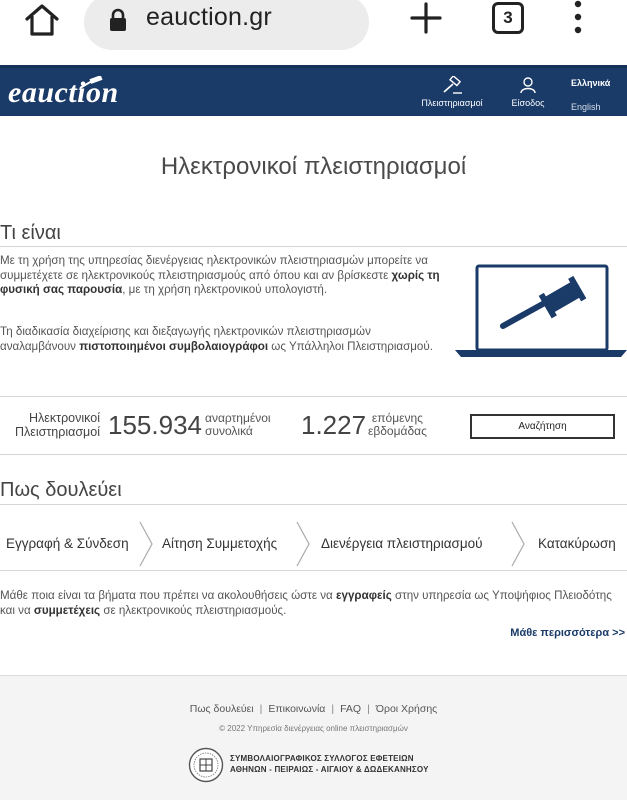 The width and height of the screenshot is (627, 800). What do you see at coordinates (61, 490) in the screenshot?
I see `how-it-works-heading: Πως δουλεύει` at bounding box center [61, 490].